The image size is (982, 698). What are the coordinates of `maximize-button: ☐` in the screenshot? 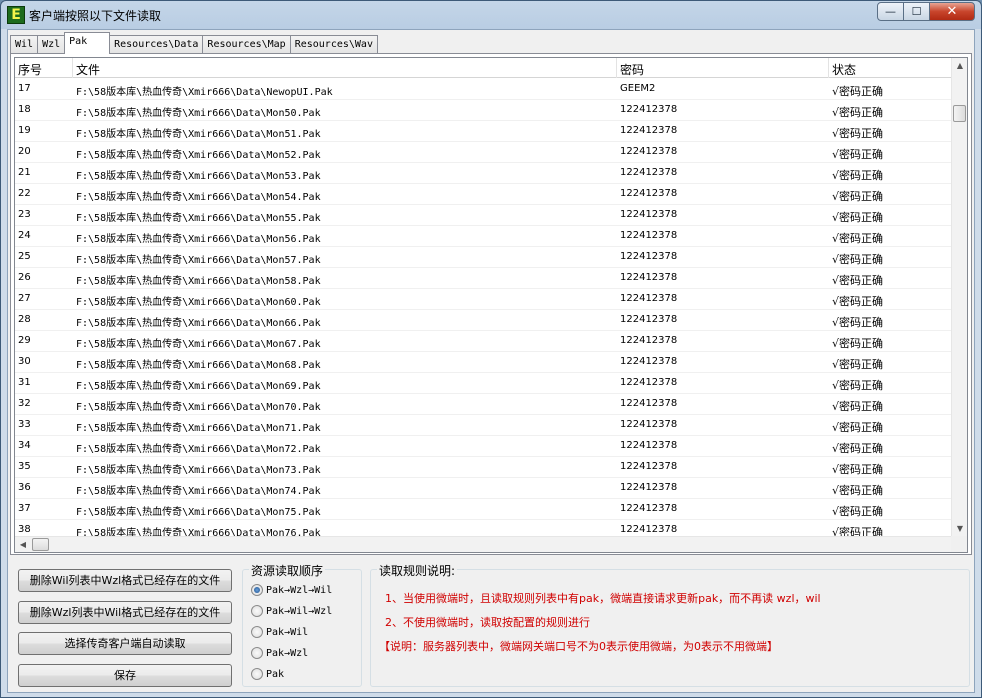 It's located at (916, 11).